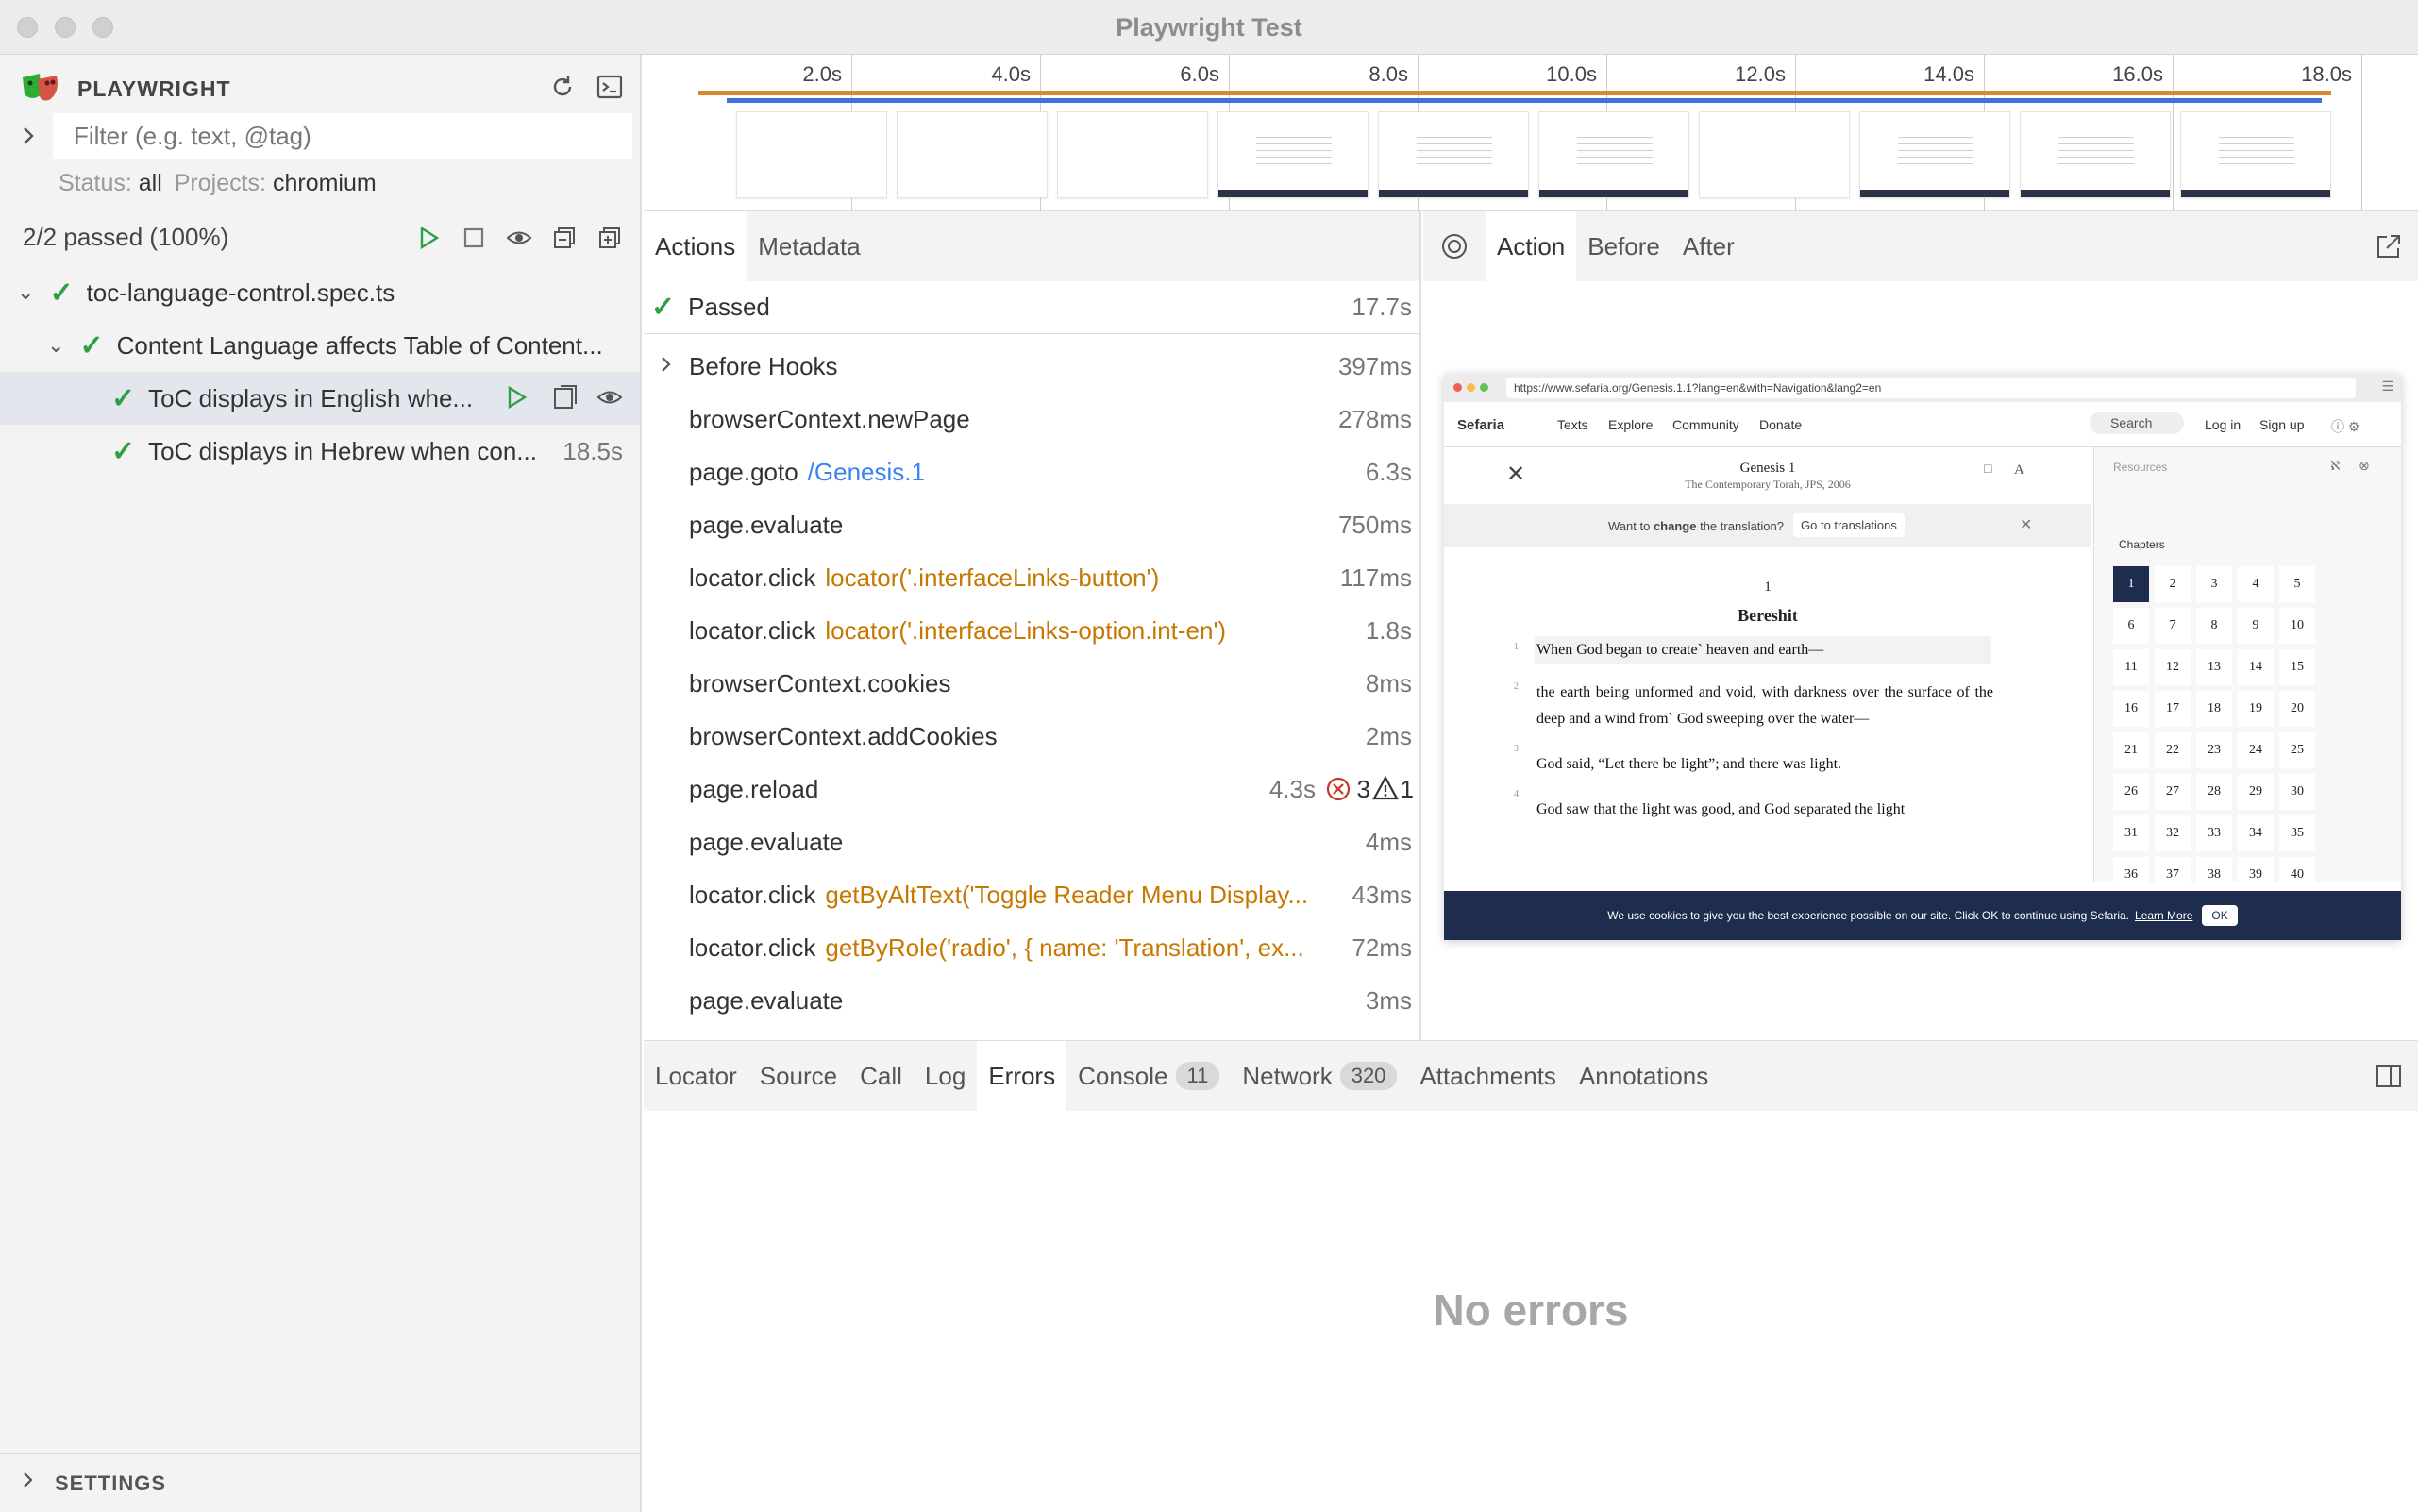  What do you see at coordinates (565, 400) in the screenshot?
I see `open-source-icon` at bounding box center [565, 400].